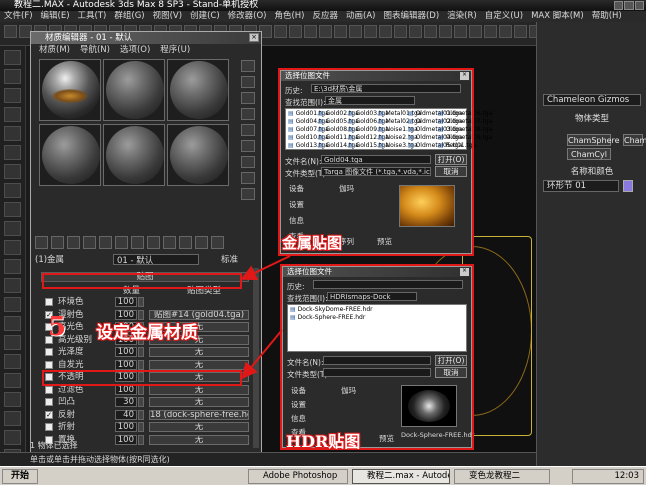 The image size is (646, 485). I want to click on chamcyl-button: ChamCyl, so click(589, 154).